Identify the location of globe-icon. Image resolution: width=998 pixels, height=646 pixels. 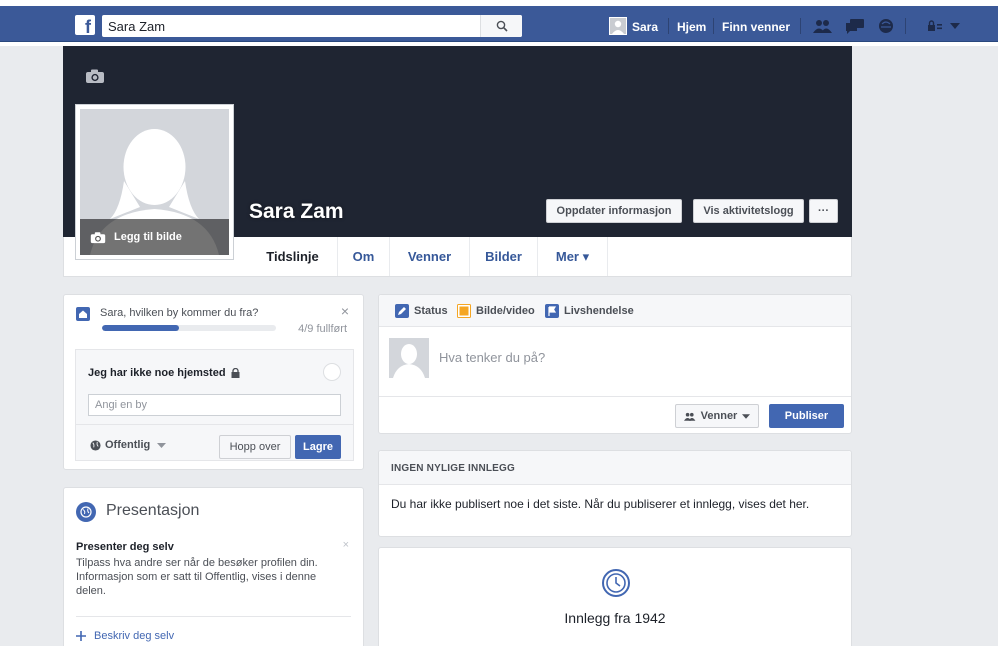
(95, 445).